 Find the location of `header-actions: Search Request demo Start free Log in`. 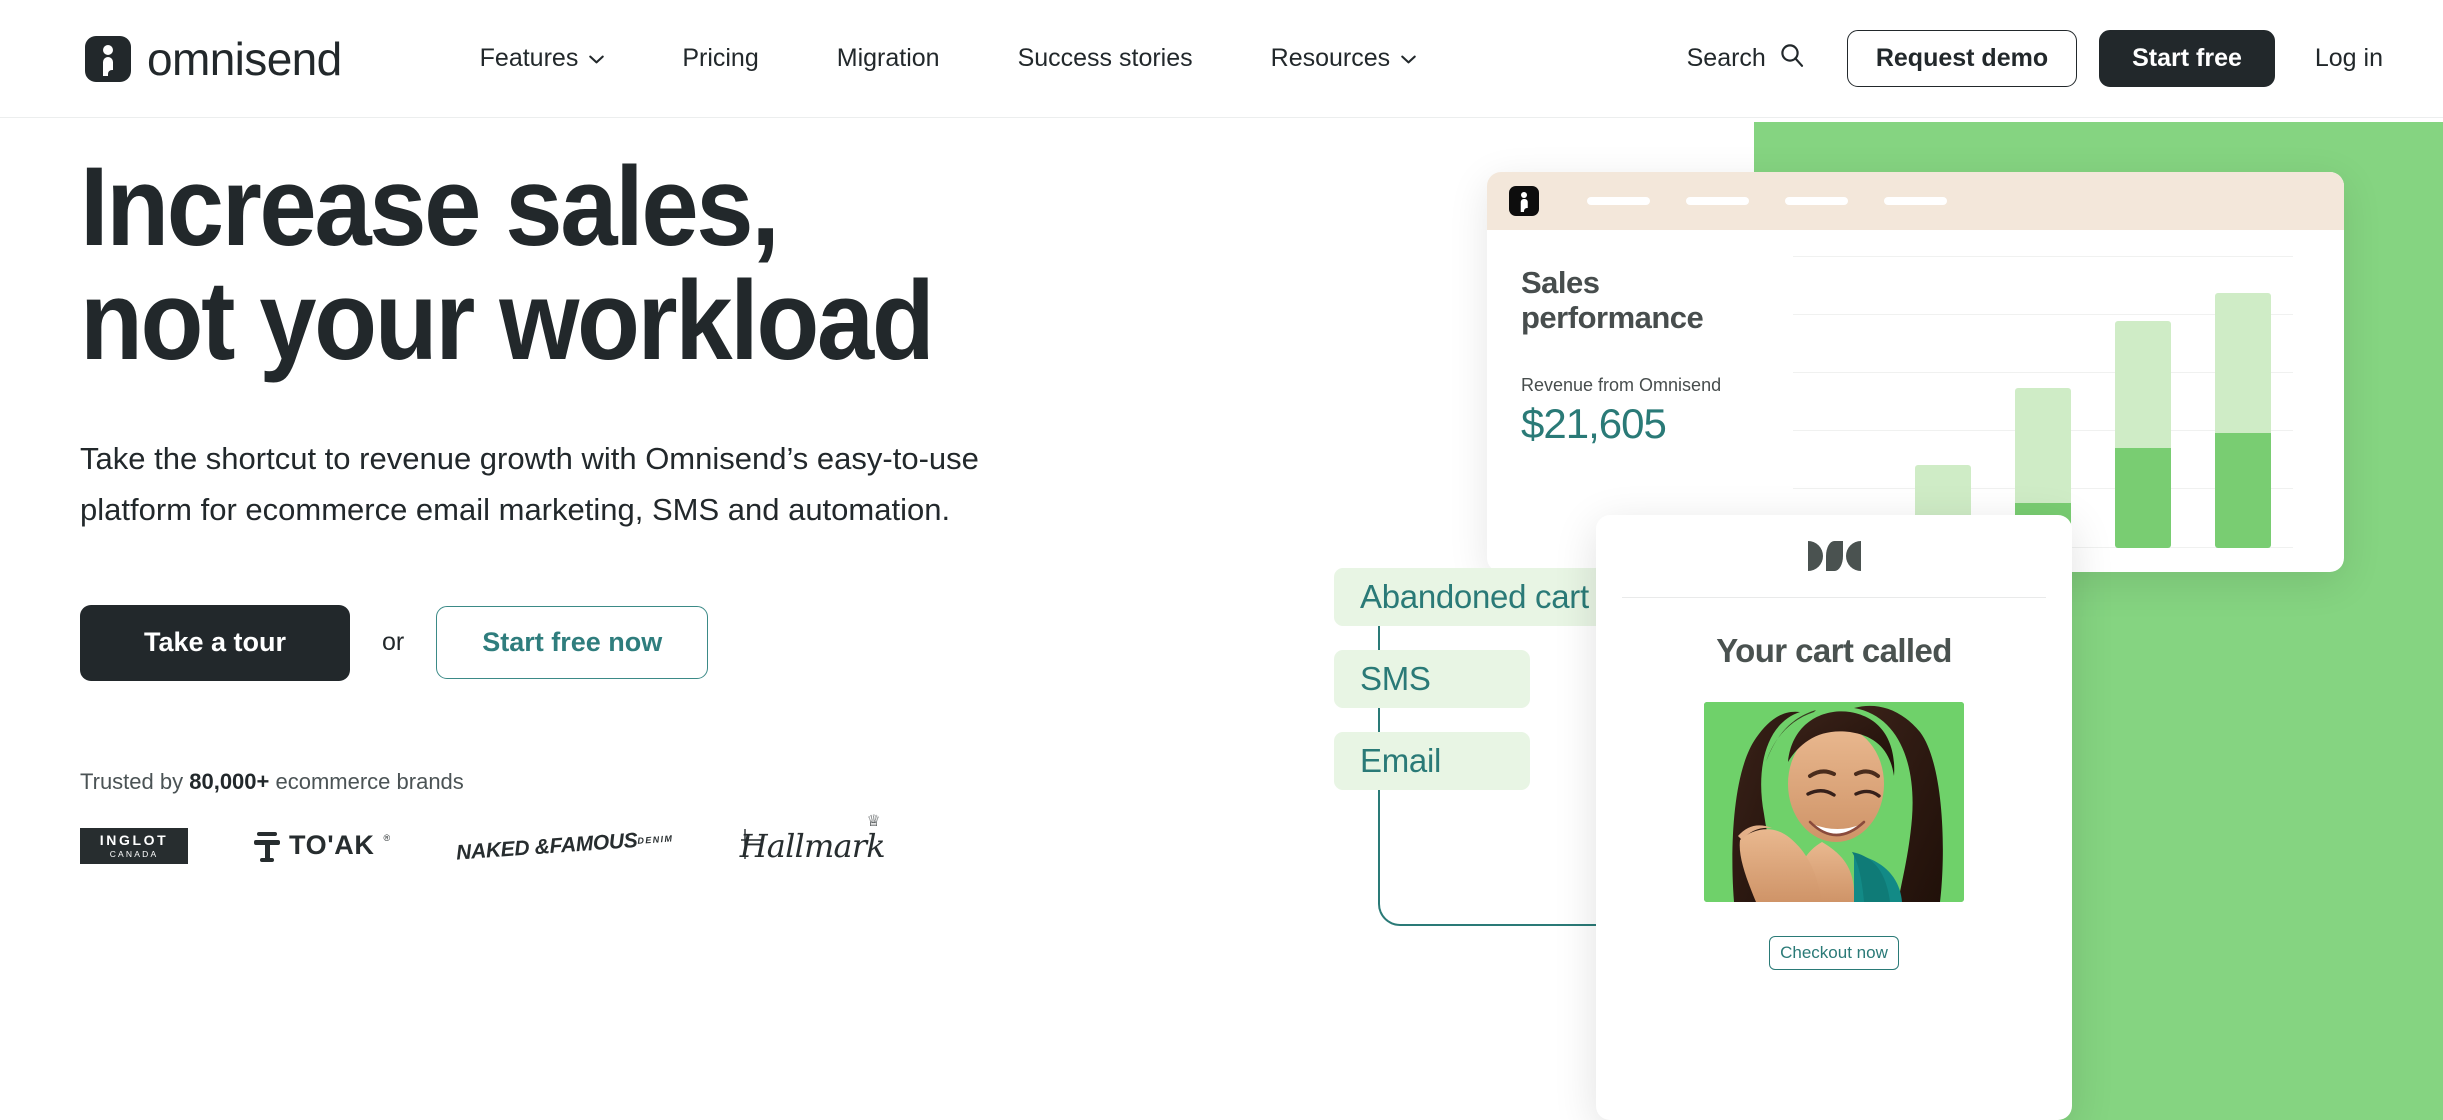

header-actions: Search Request demo Start free Log in is located at coordinates (2033, 58).